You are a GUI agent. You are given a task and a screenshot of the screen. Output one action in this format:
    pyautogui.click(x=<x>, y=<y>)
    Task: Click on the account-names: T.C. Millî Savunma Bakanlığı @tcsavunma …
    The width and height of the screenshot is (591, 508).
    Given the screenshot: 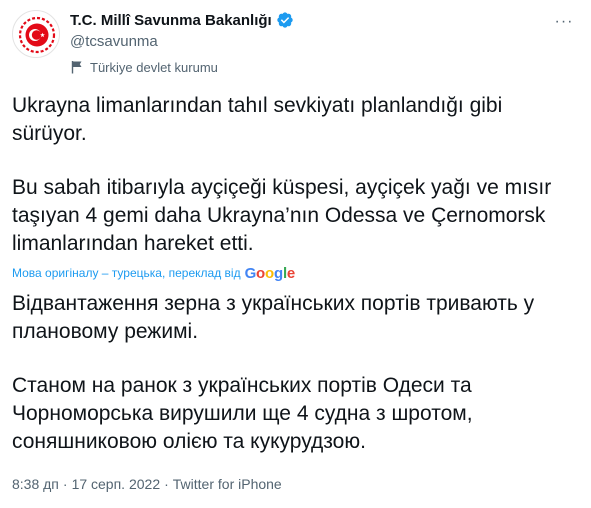 What is the action you would take?
    pyautogui.click(x=304, y=43)
    